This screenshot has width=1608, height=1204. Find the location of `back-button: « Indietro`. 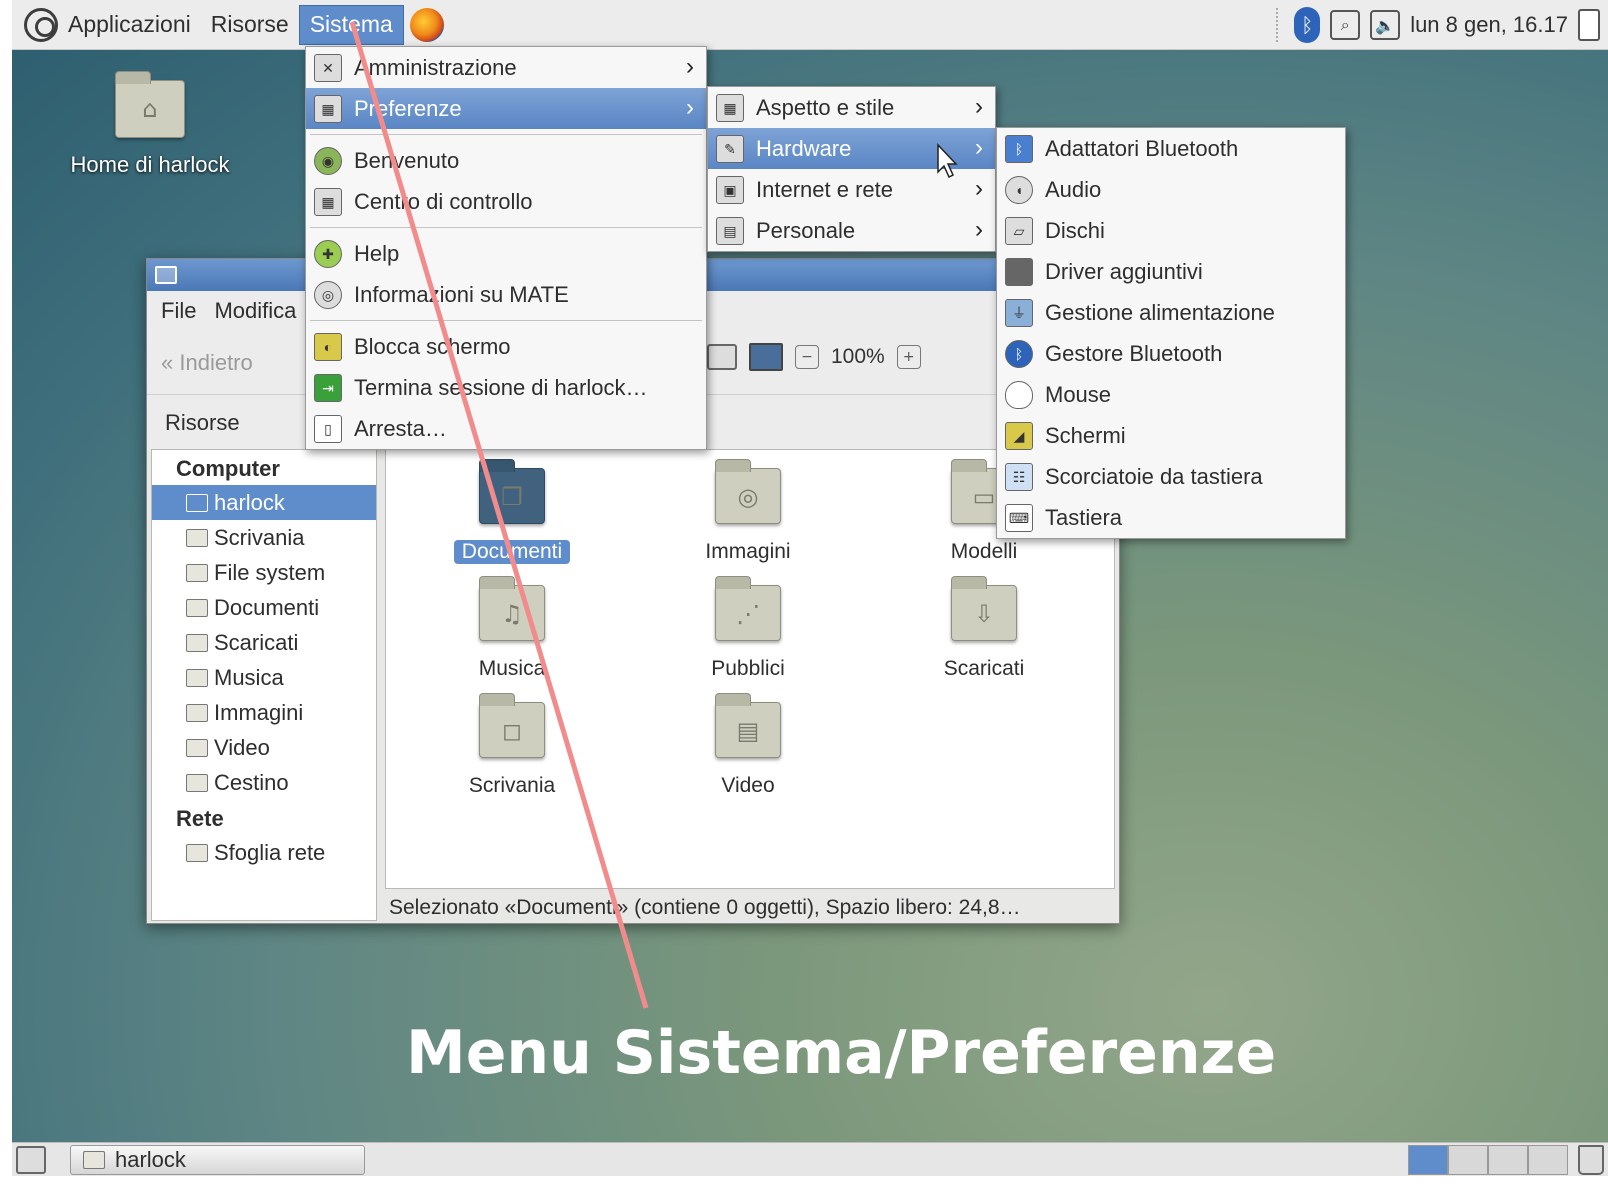

back-button: « Indietro is located at coordinates (207, 363).